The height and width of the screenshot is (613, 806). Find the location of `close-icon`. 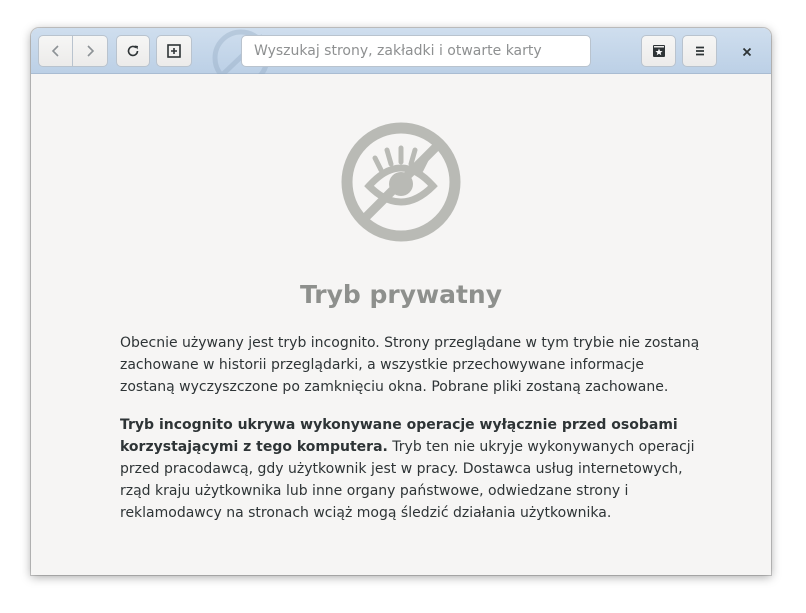

close-icon is located at coordinates (747, 52).